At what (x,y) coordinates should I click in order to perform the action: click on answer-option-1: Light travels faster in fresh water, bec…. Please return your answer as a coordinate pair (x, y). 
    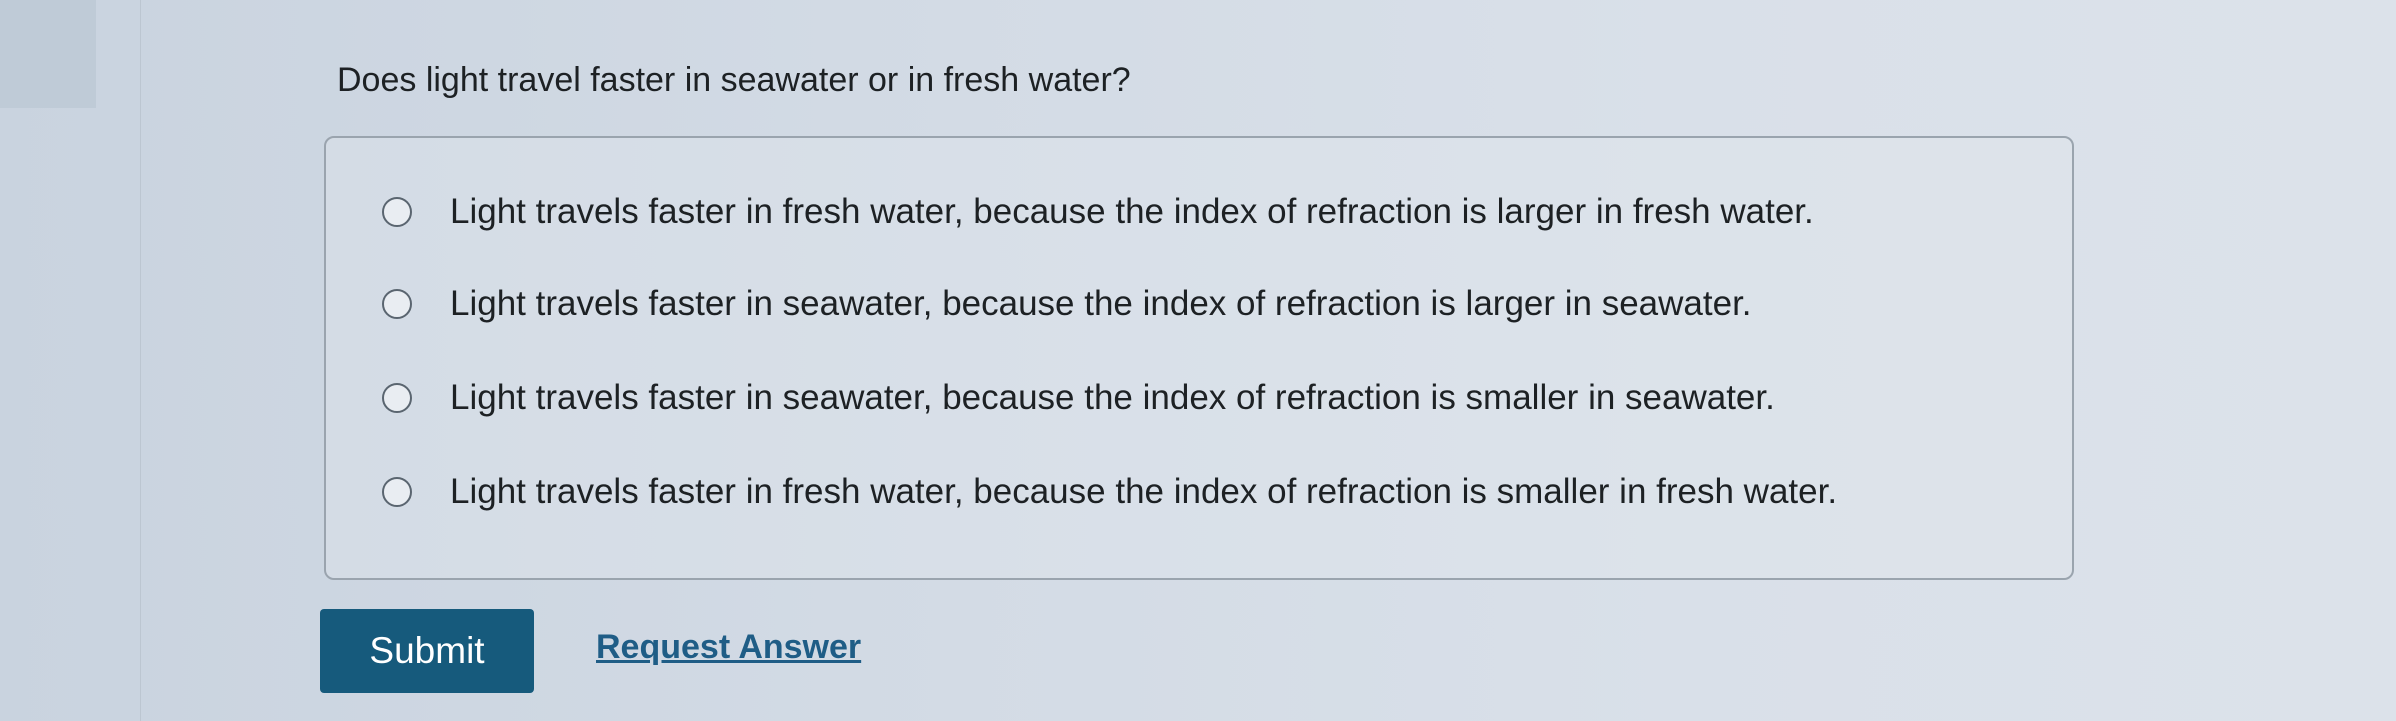
    Looking at the image, I should click on (1098, 212).